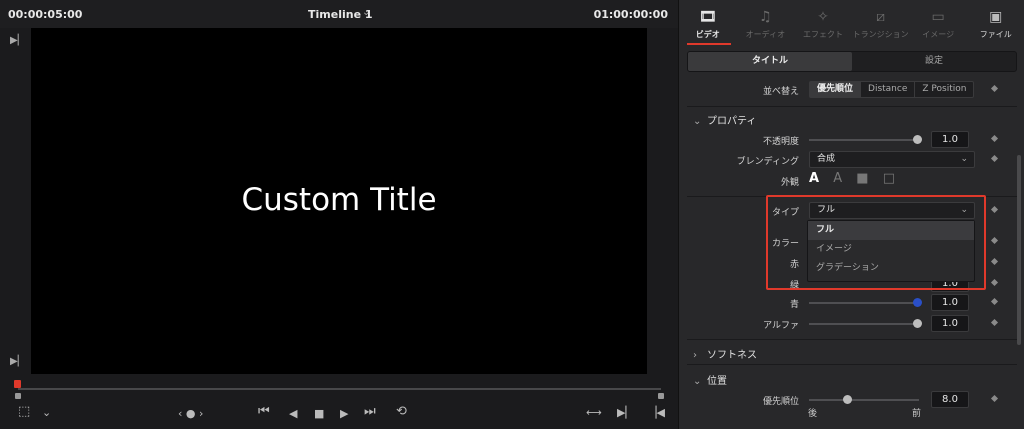 Image resolution: width=1024 pixels, height=429 pixels. I want to click on tab-transition: ⧄ トランジション, so click(881, 23).